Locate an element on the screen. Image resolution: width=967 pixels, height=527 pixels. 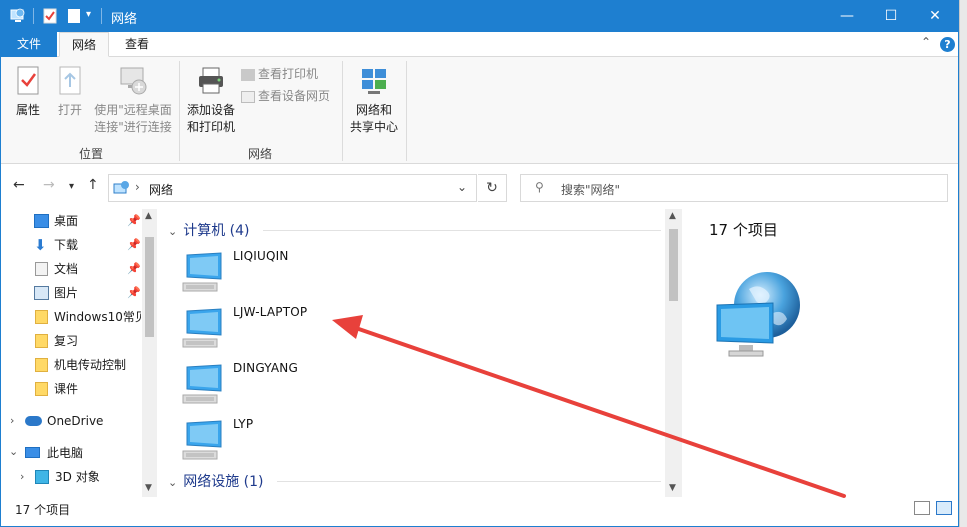
nav-item-folder: Windows10常见 is located at coordinates (71, 317).